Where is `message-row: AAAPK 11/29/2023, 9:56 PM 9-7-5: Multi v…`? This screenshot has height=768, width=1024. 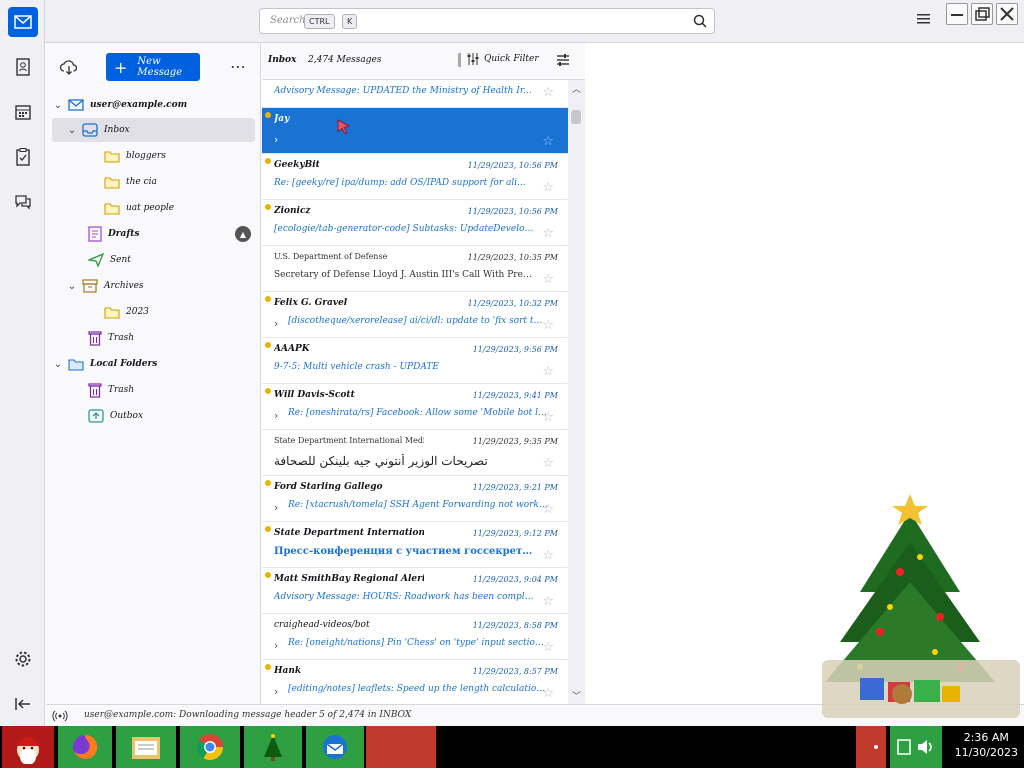 message-row: AAAPK 11/29/2023, 9:56 PM 9-7-5: Multi v… is located at coordinates (415, 361).